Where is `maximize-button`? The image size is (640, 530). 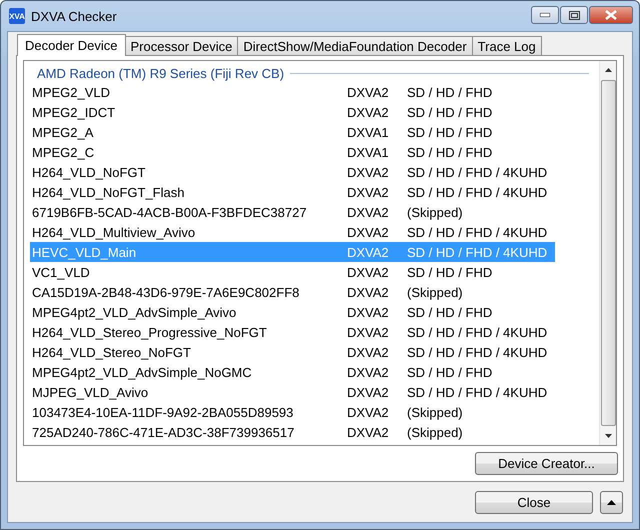
maximize-button is located at coordinates (574, 15).